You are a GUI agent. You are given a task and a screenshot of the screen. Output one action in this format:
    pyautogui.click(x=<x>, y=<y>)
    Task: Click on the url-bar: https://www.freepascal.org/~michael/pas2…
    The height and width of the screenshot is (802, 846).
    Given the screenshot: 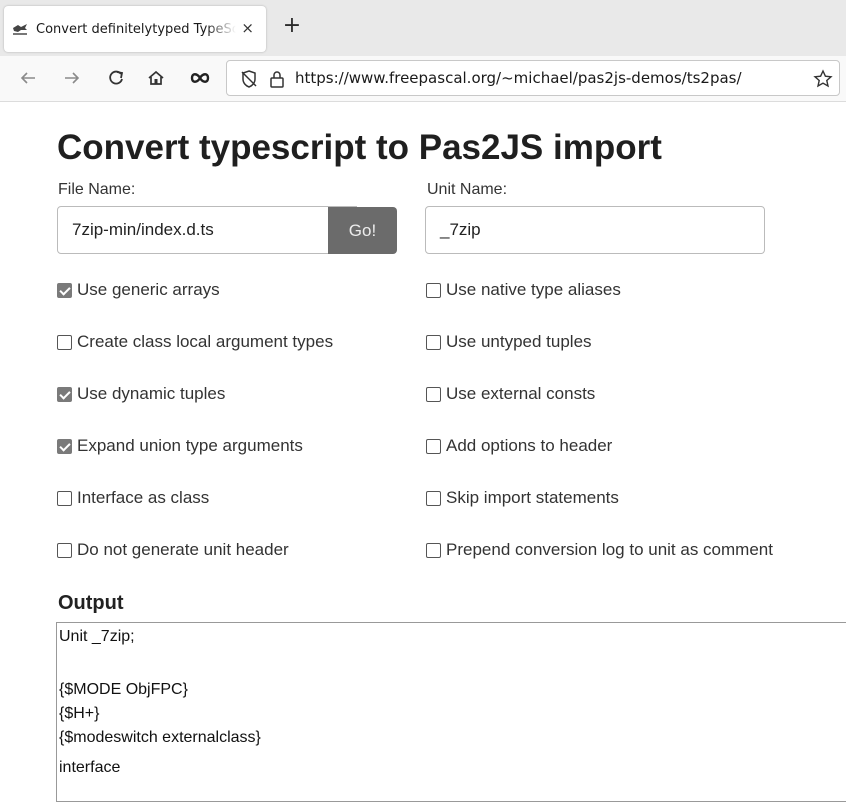 What is the action you would take?
    pyautogui.click(x=533, y=78)
    